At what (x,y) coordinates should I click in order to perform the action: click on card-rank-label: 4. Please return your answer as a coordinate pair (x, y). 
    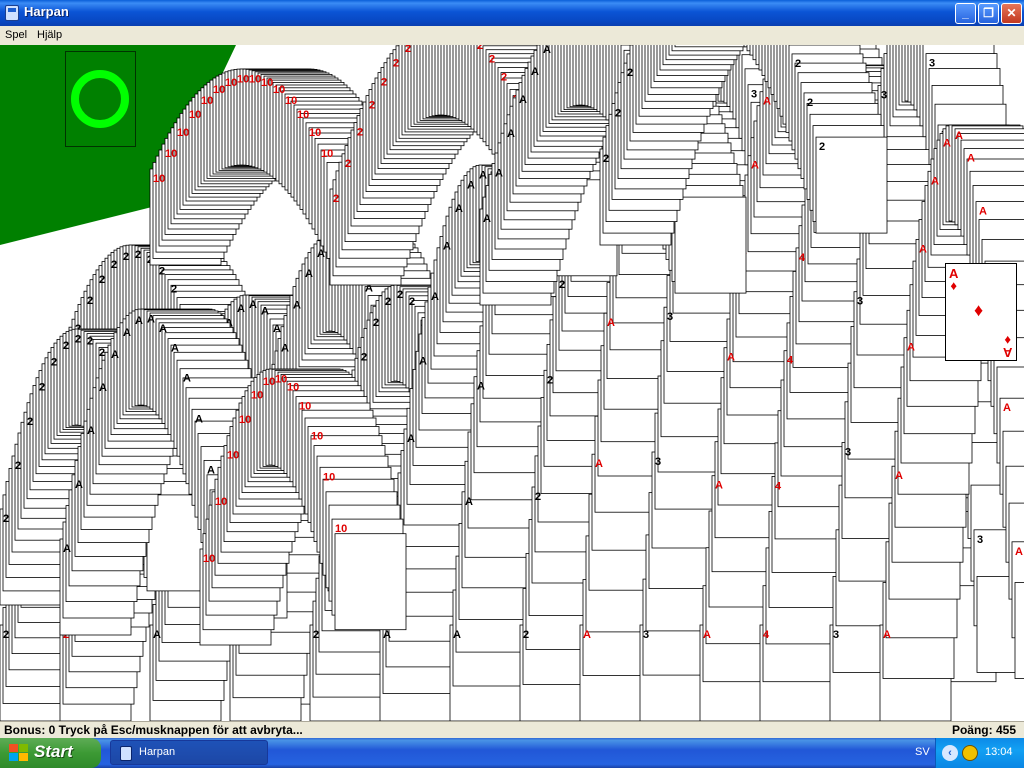
    Looking at the image, I should click on (778, 486).